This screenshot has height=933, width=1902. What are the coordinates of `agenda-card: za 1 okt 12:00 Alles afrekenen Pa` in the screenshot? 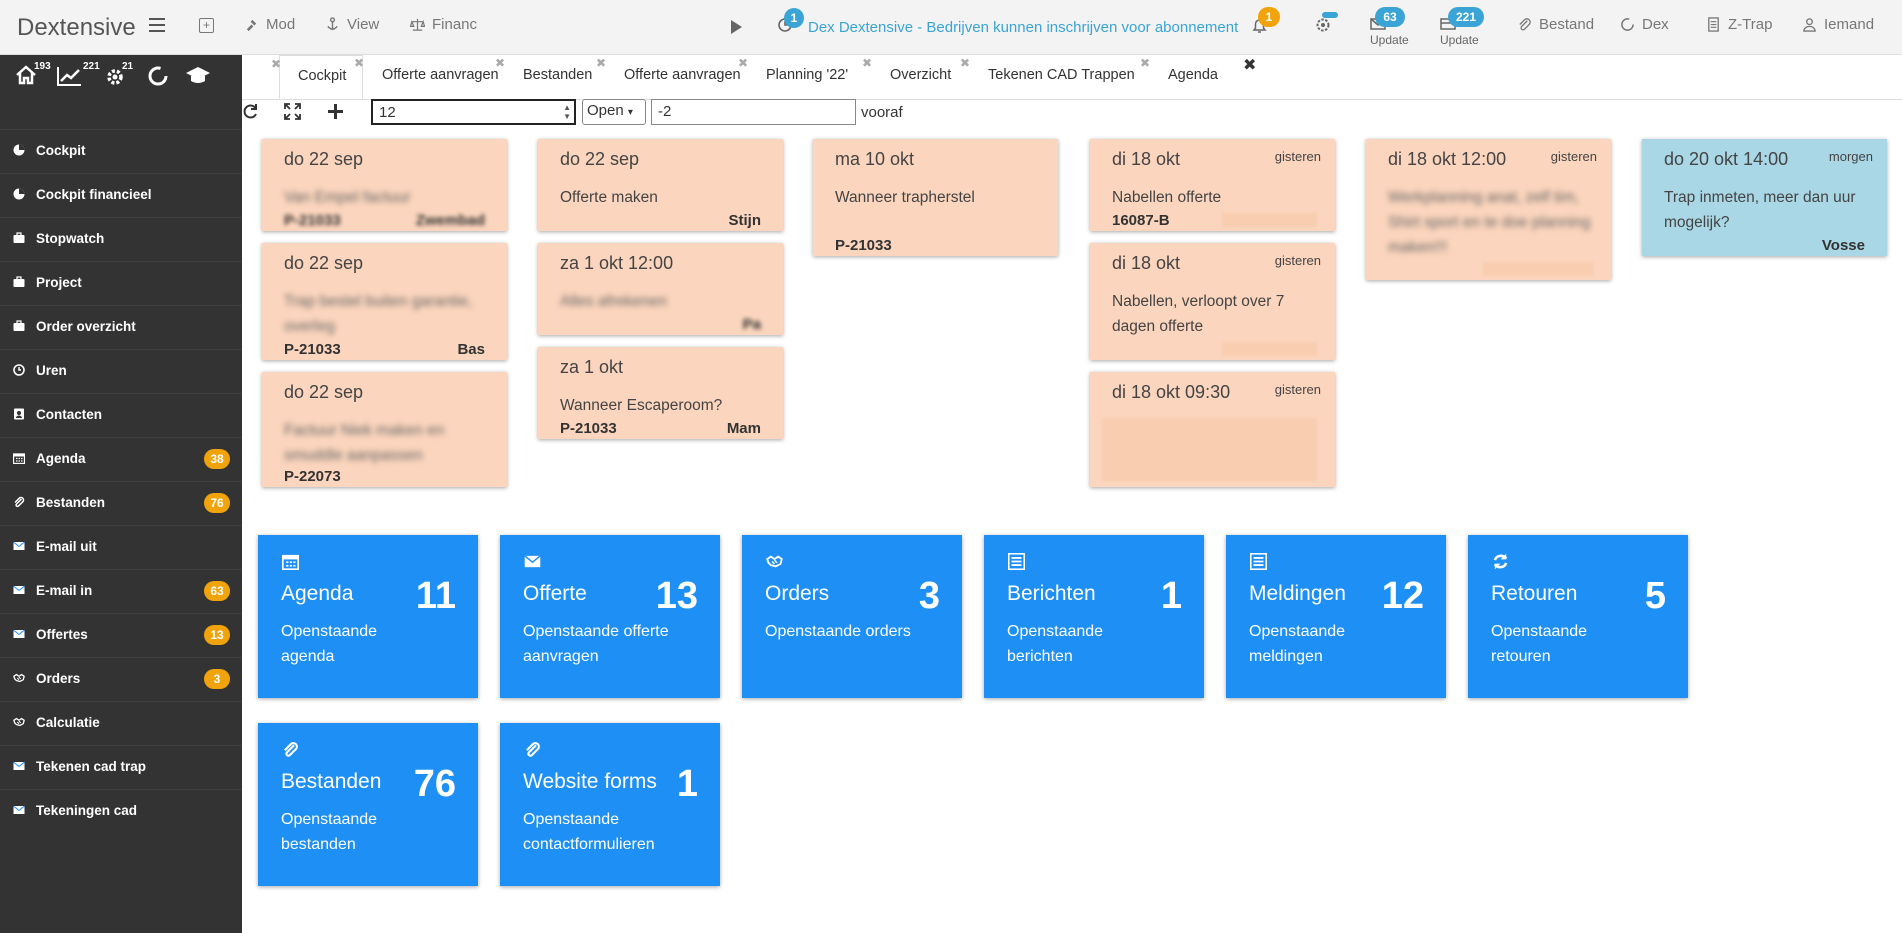 It's located at (660, 289).